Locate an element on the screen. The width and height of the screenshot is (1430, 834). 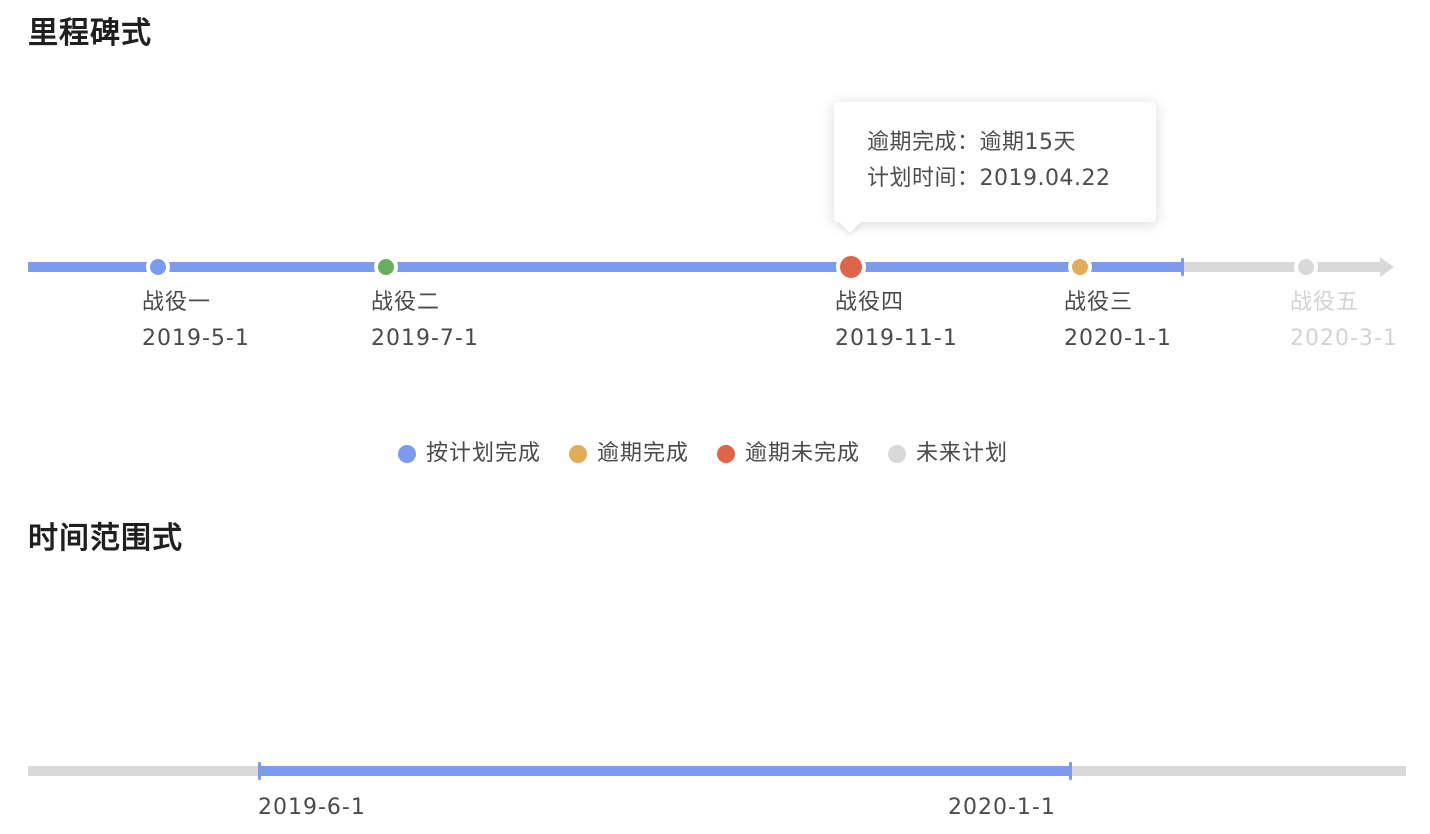
tooltip-plan-row: 计划时间：2019.04.22 is located at coordinates (1011, 179).